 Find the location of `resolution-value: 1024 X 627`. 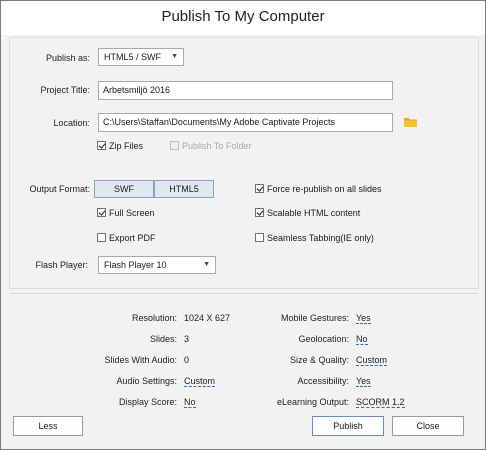

resolution-value: 1024 X 627 is located at coordinates (207, 318).